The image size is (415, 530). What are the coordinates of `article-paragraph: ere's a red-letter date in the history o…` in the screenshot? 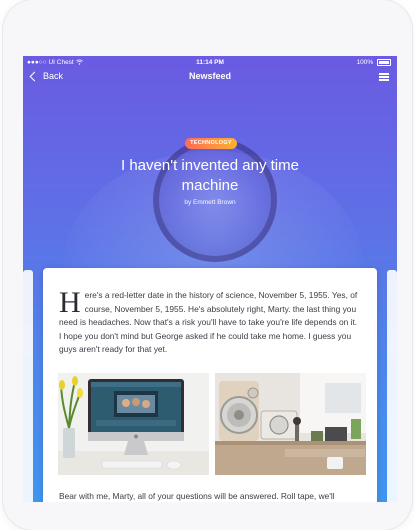 It's located at (208, 322).